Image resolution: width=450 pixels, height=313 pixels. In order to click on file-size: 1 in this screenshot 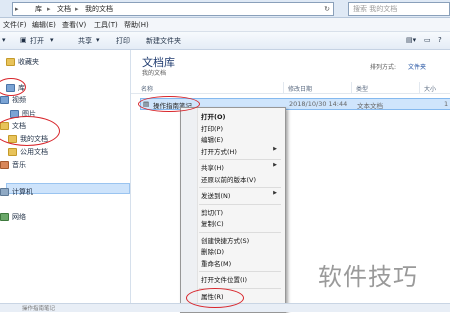, I will do `click(446, 104)`.